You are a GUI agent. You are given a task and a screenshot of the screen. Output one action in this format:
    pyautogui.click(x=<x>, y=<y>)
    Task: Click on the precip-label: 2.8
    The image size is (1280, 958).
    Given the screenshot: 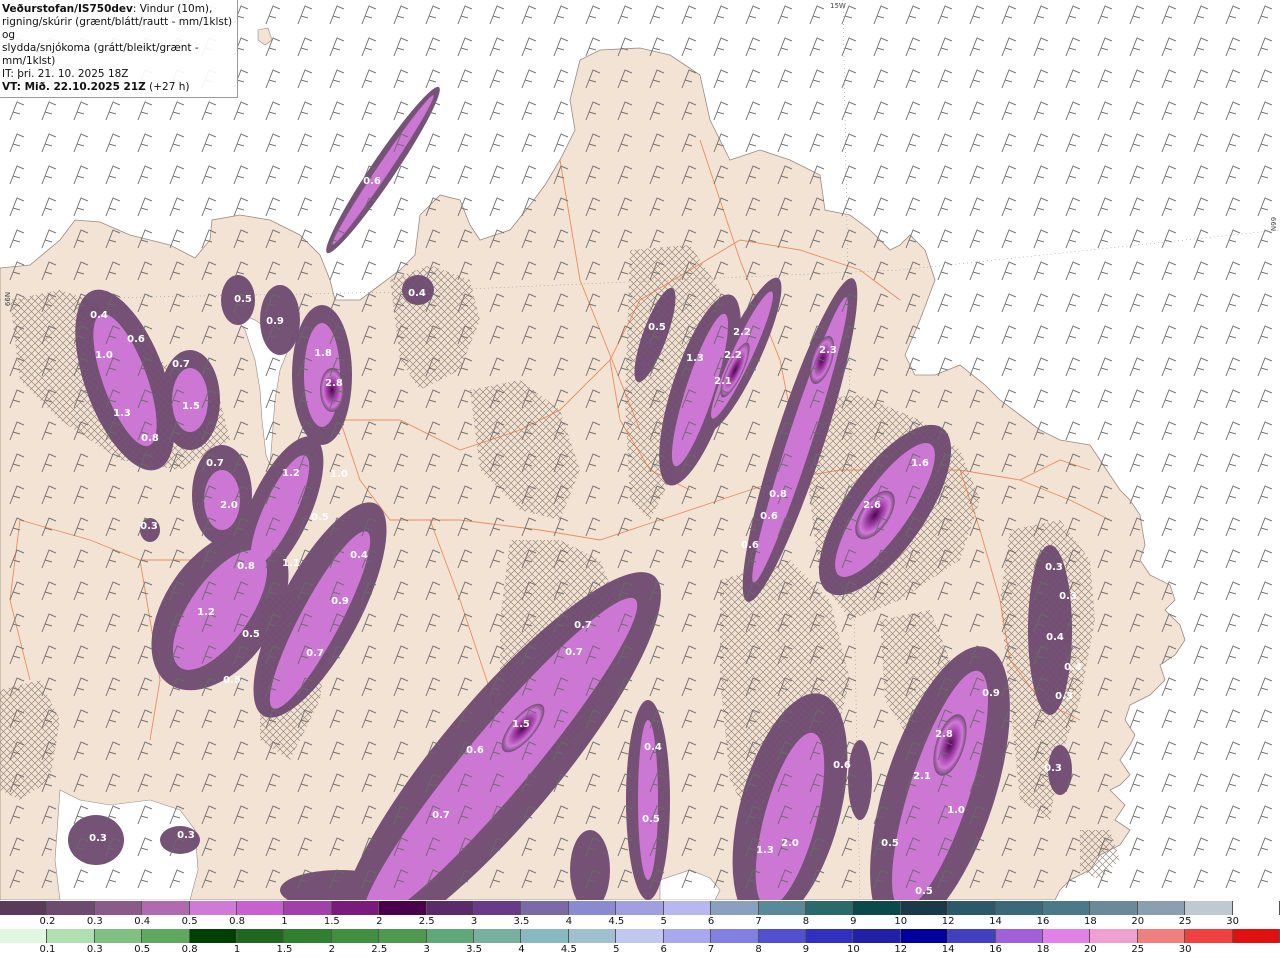 What is the action you would take?
    pyautogui.click(x=944, y=734)
    